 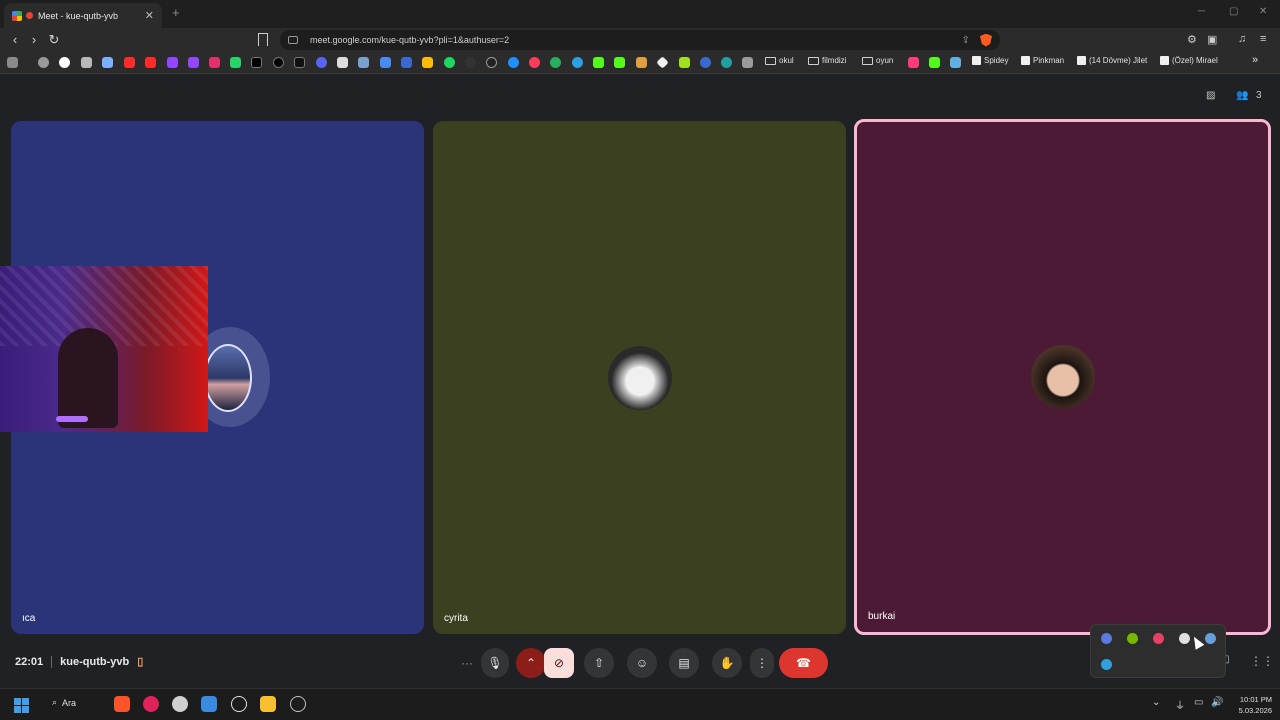 What do you see at coordinates (1262, 661) in the screenshot?
I see `activities-grid-icon: ⋮⋮` at bounding box center [1262, 661].